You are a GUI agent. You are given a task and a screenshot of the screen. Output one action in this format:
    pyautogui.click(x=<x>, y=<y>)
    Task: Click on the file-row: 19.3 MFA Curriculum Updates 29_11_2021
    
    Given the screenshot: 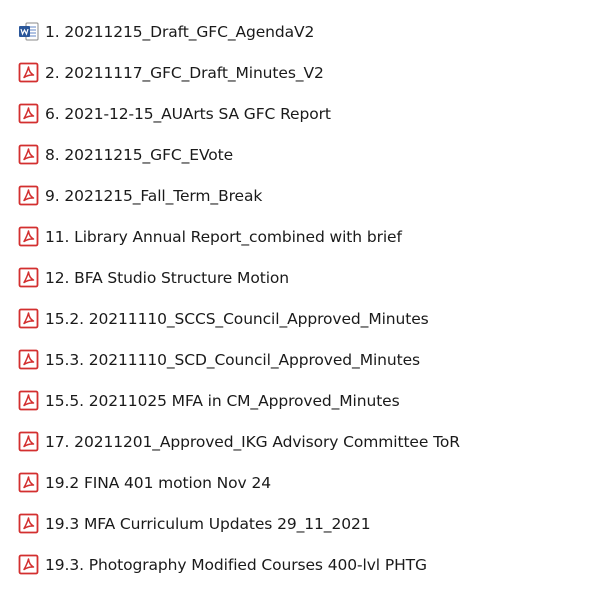 What is the action you would take?
    pyautogui.click(x=305, y=523)
    